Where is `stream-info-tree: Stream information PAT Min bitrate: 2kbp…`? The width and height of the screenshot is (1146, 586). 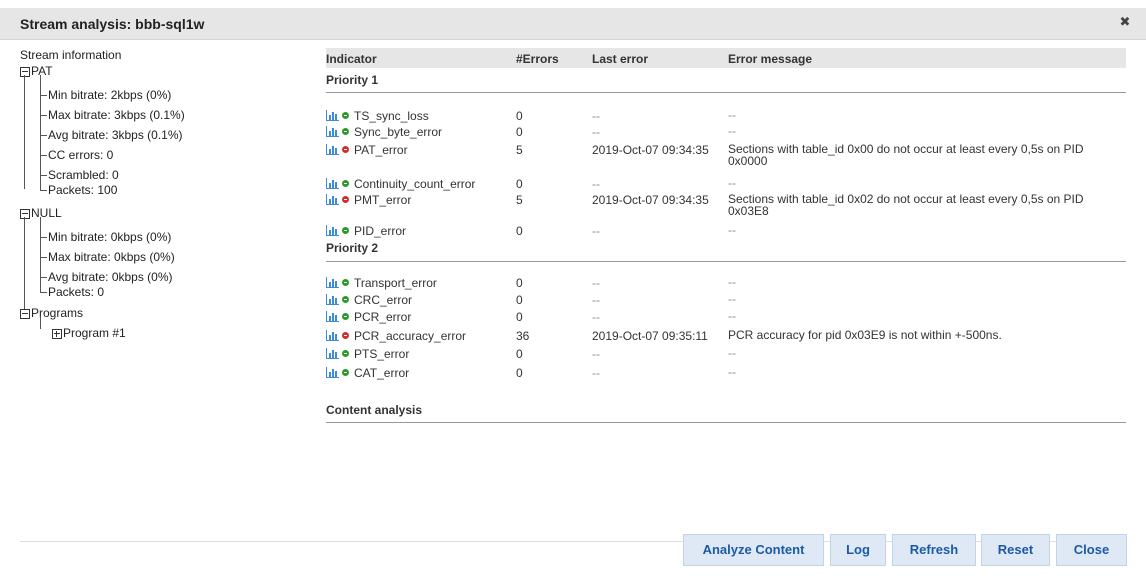
stream-info-tree: Stream information PAT Min bitrate: 2kbp… is located at coordinates (160, 198).